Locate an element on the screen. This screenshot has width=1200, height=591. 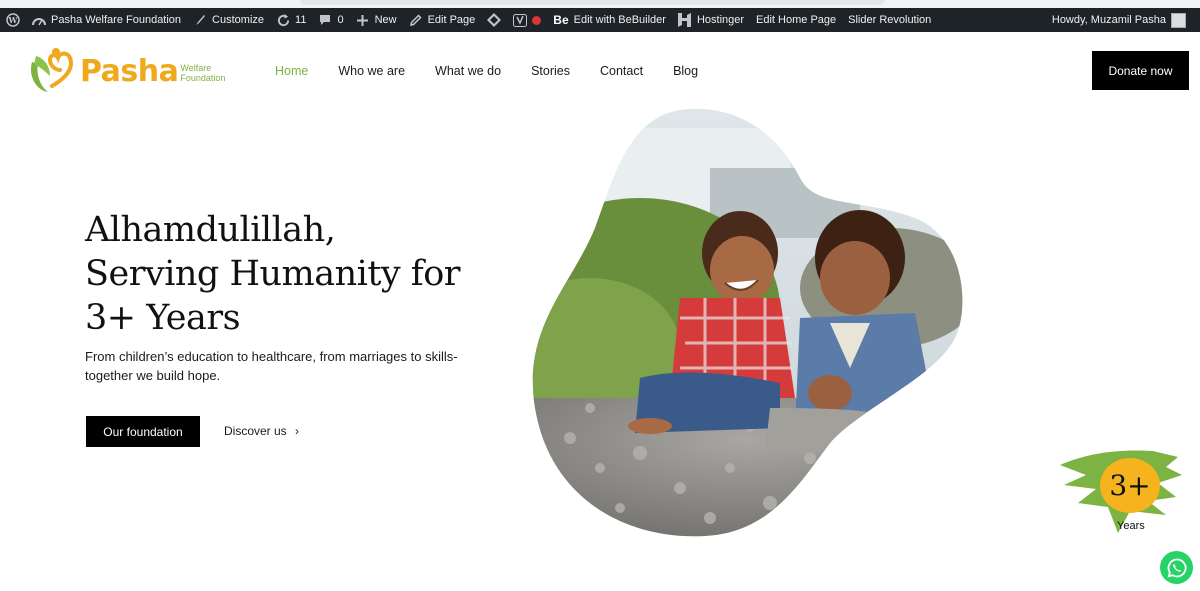
discover-us-link: Discover us › is located at coordinates (261, 431).